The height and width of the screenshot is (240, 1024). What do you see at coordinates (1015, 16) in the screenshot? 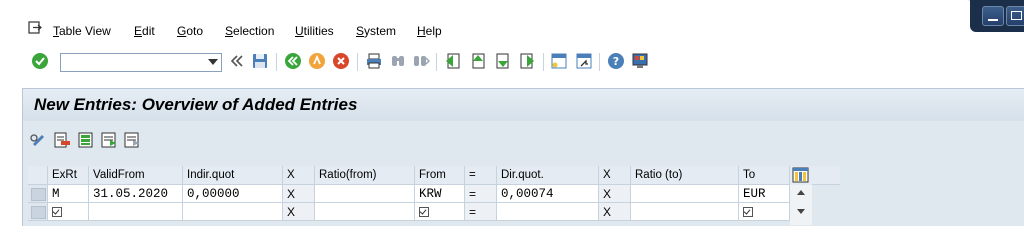
I see `maximize-button` at bounding box center [1015, 16].